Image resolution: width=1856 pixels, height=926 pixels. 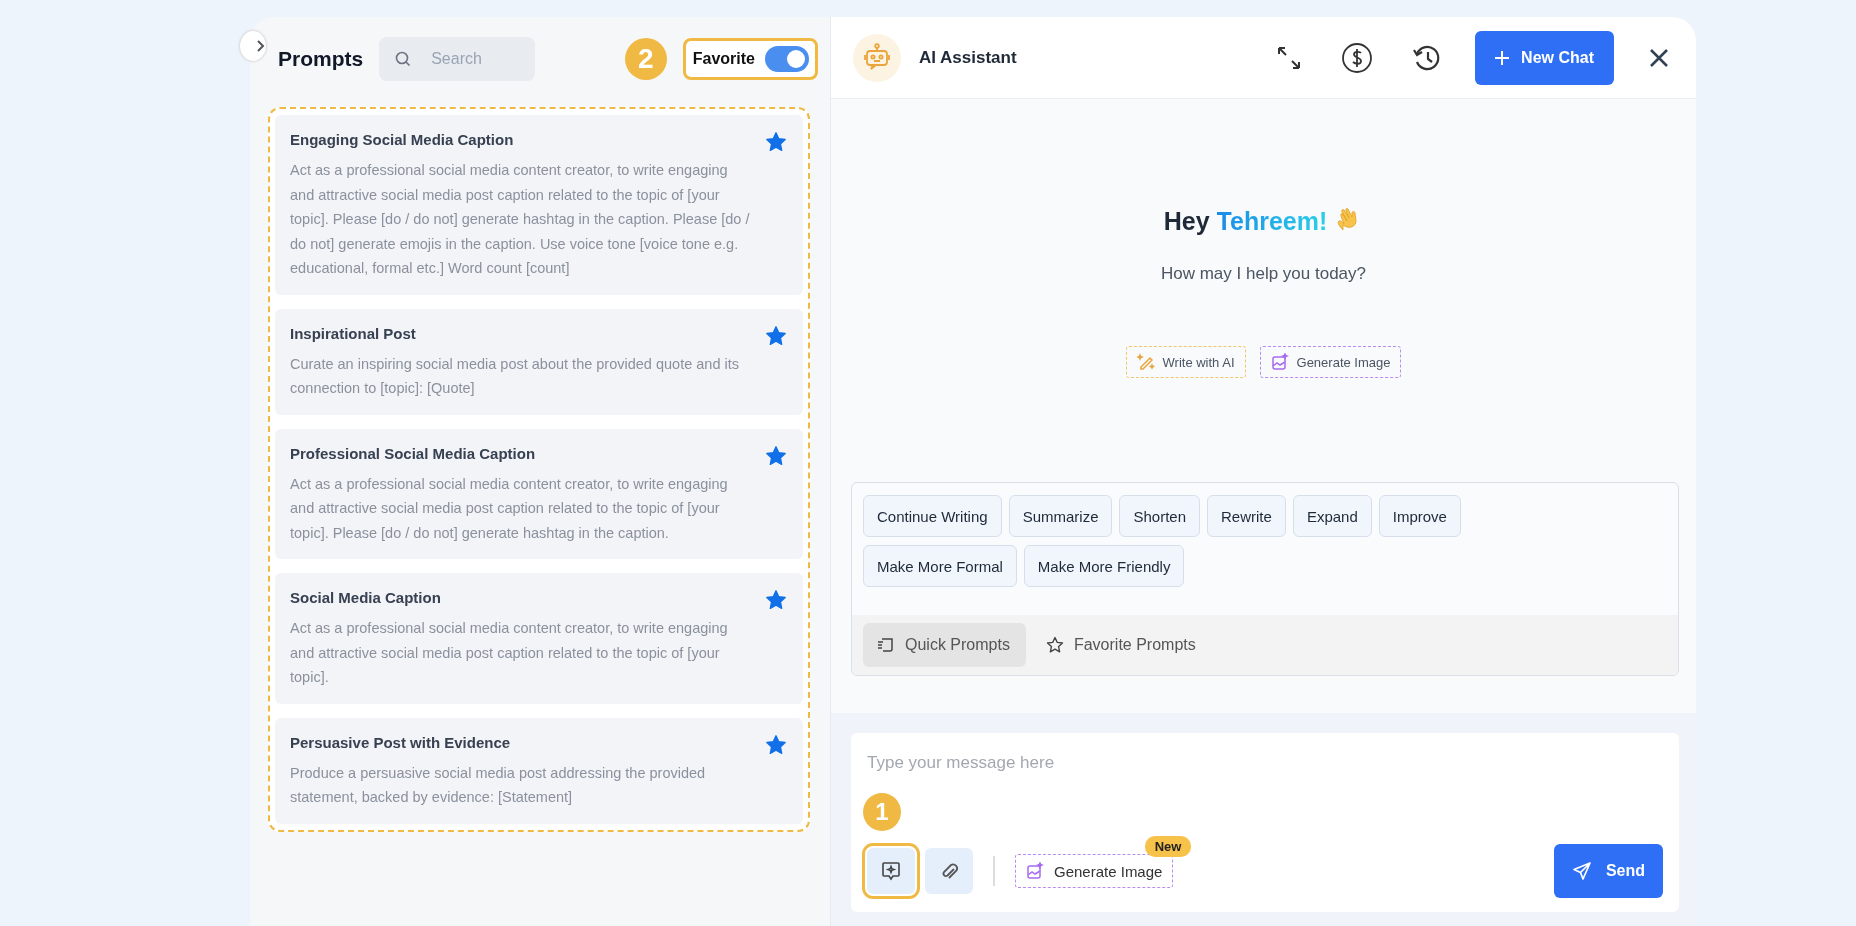 I want to click on step-badge: 1, so click(x=882, y=812).